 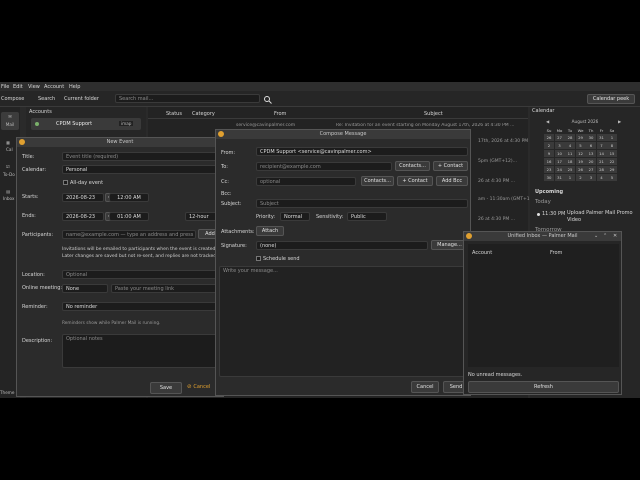 I want to click on start-date-input: 2026-08-23, so click(x=83, y=197).